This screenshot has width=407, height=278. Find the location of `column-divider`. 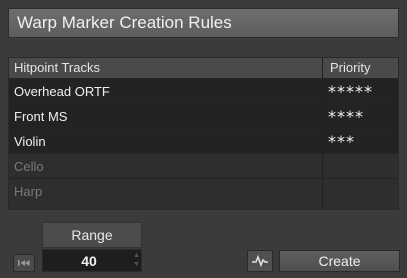

column-divider is located at coordinates (322, 133).